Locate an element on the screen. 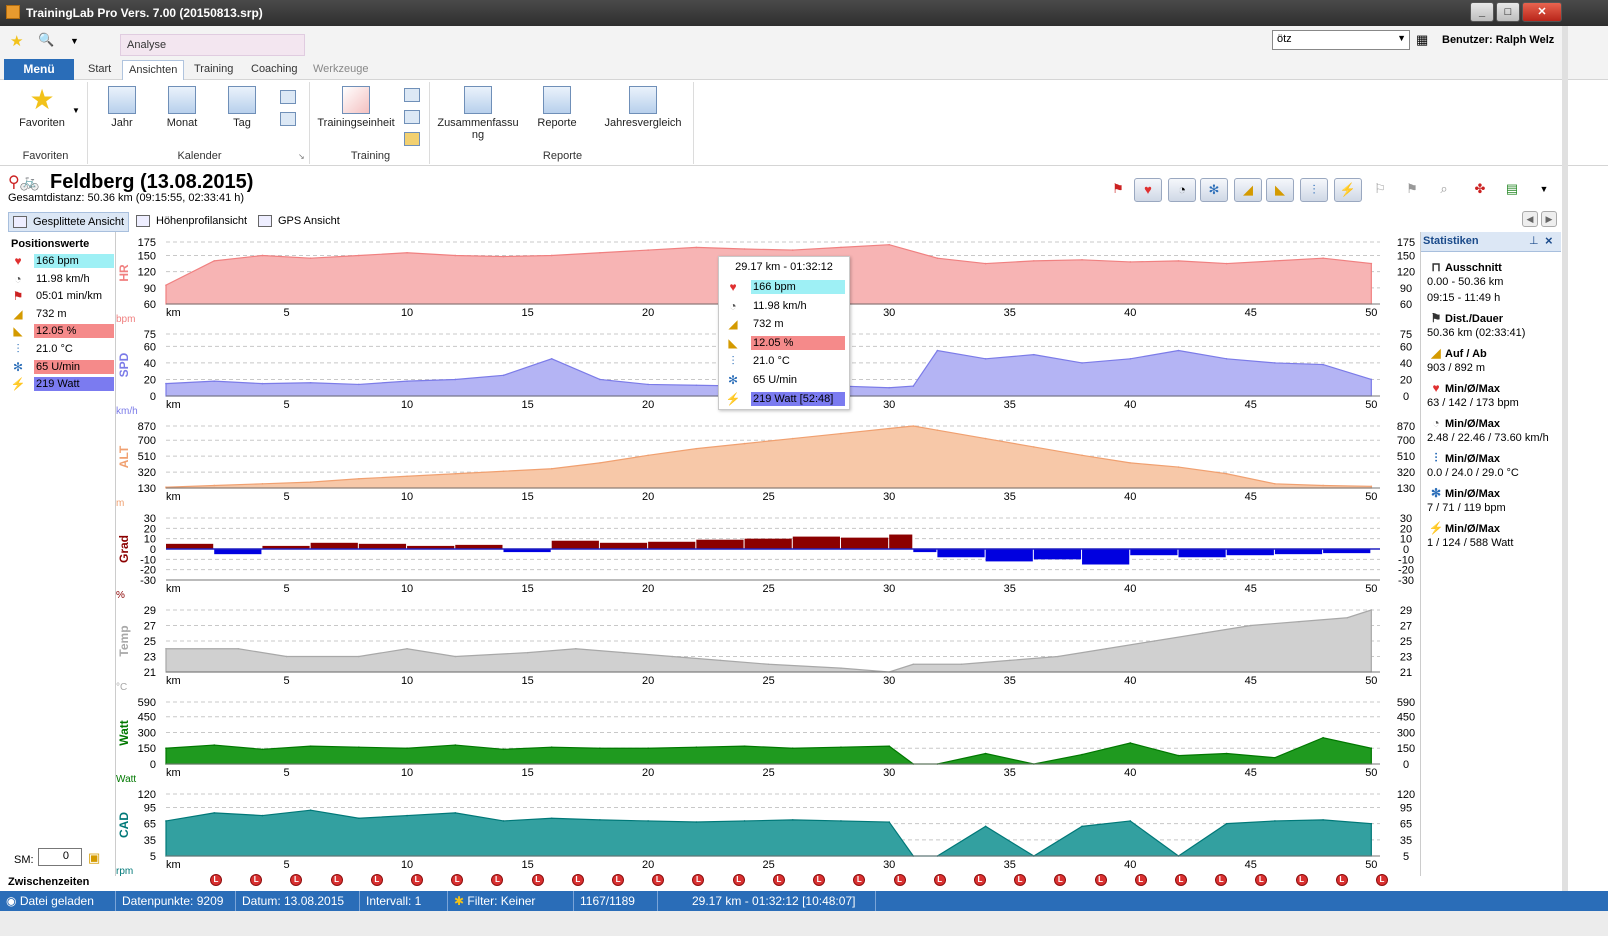 The height and width of the screenshot is (936, 1608). view-tab-gps: GPS Ansicht is located at coordinates (299, 222).